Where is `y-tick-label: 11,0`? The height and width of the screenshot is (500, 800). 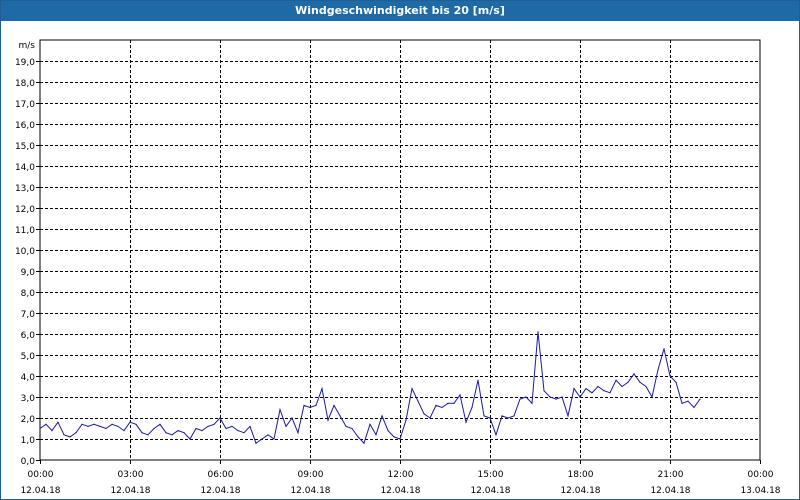
y-tick-label: 11,0 is located at coordinates (25, 231).